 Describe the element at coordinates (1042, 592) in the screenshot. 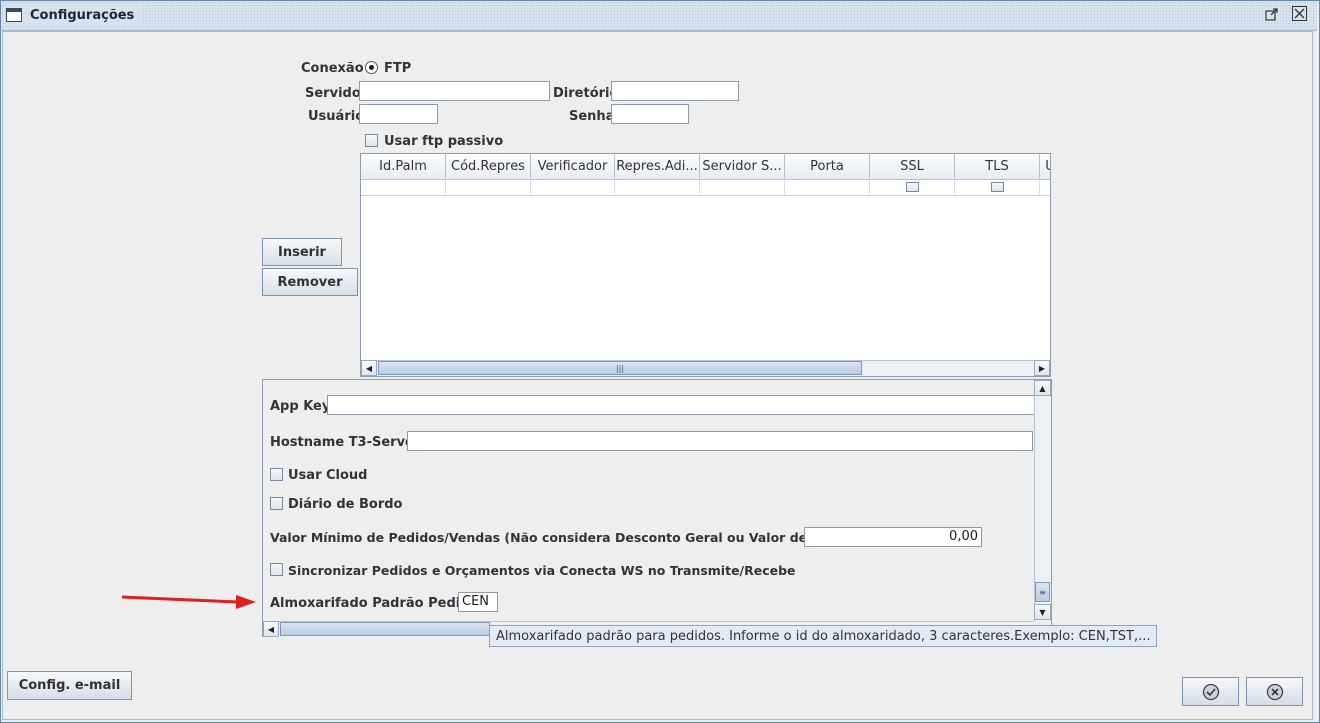

I see `panel-vscroll-thumb: ≡` at that location.